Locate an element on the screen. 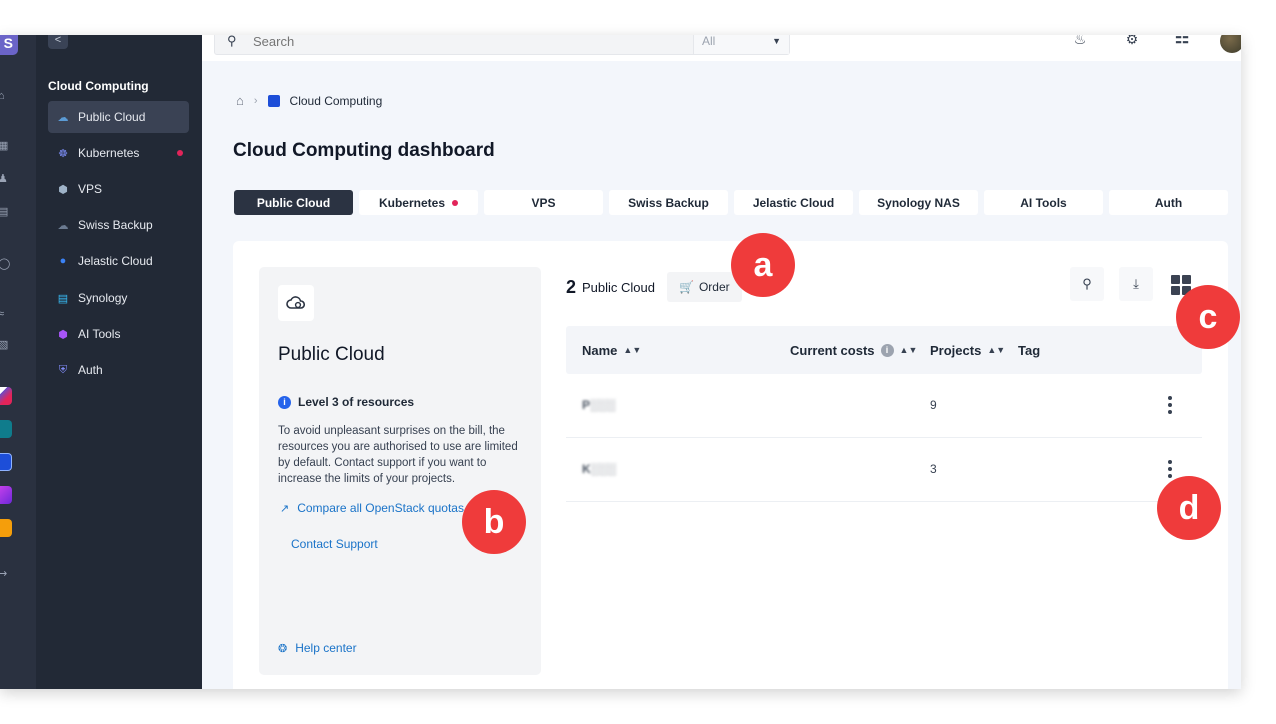 The image size is (1276, 724). contact-support-label: Contact Support is located at coordinates (334, 544).